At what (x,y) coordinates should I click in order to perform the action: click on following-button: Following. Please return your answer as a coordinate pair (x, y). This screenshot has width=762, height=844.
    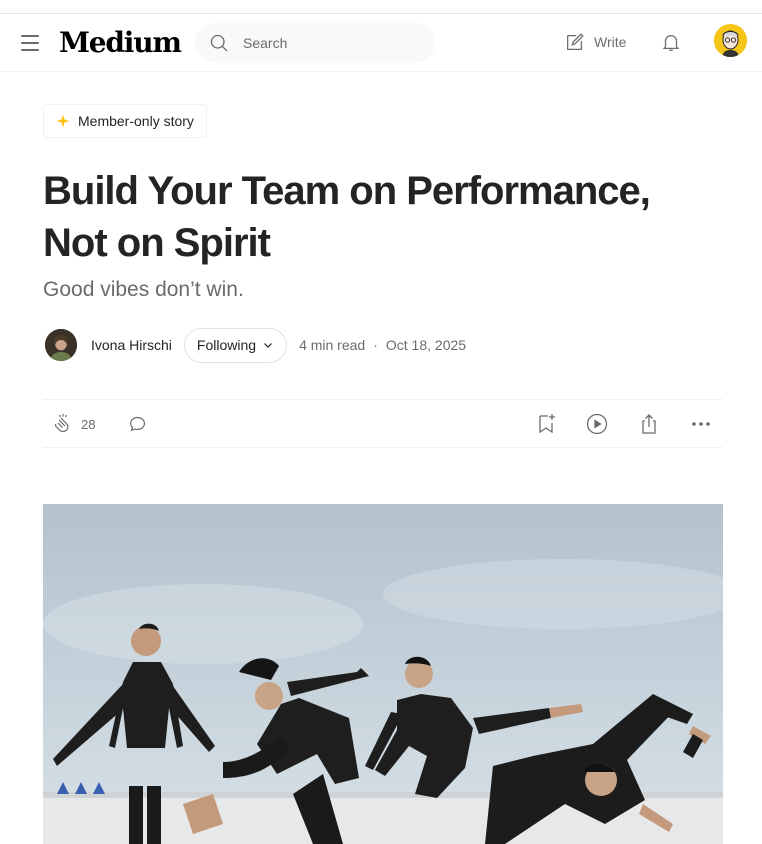
    Looking at the image, I should click on (235, 345).